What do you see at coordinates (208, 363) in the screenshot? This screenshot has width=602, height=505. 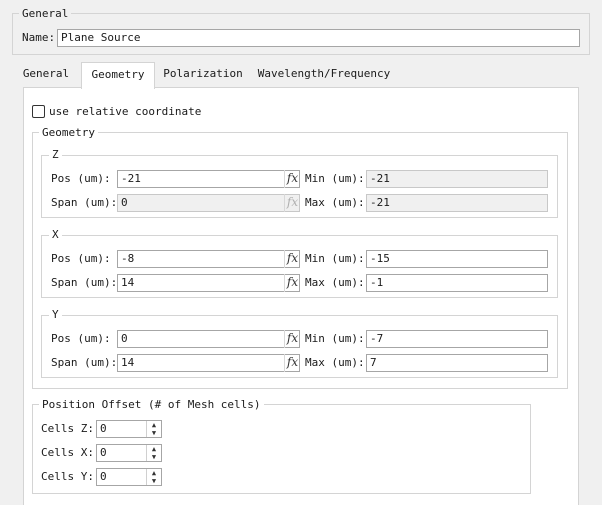 I see `y-span-input: 14` at bounding box center [208, 363].